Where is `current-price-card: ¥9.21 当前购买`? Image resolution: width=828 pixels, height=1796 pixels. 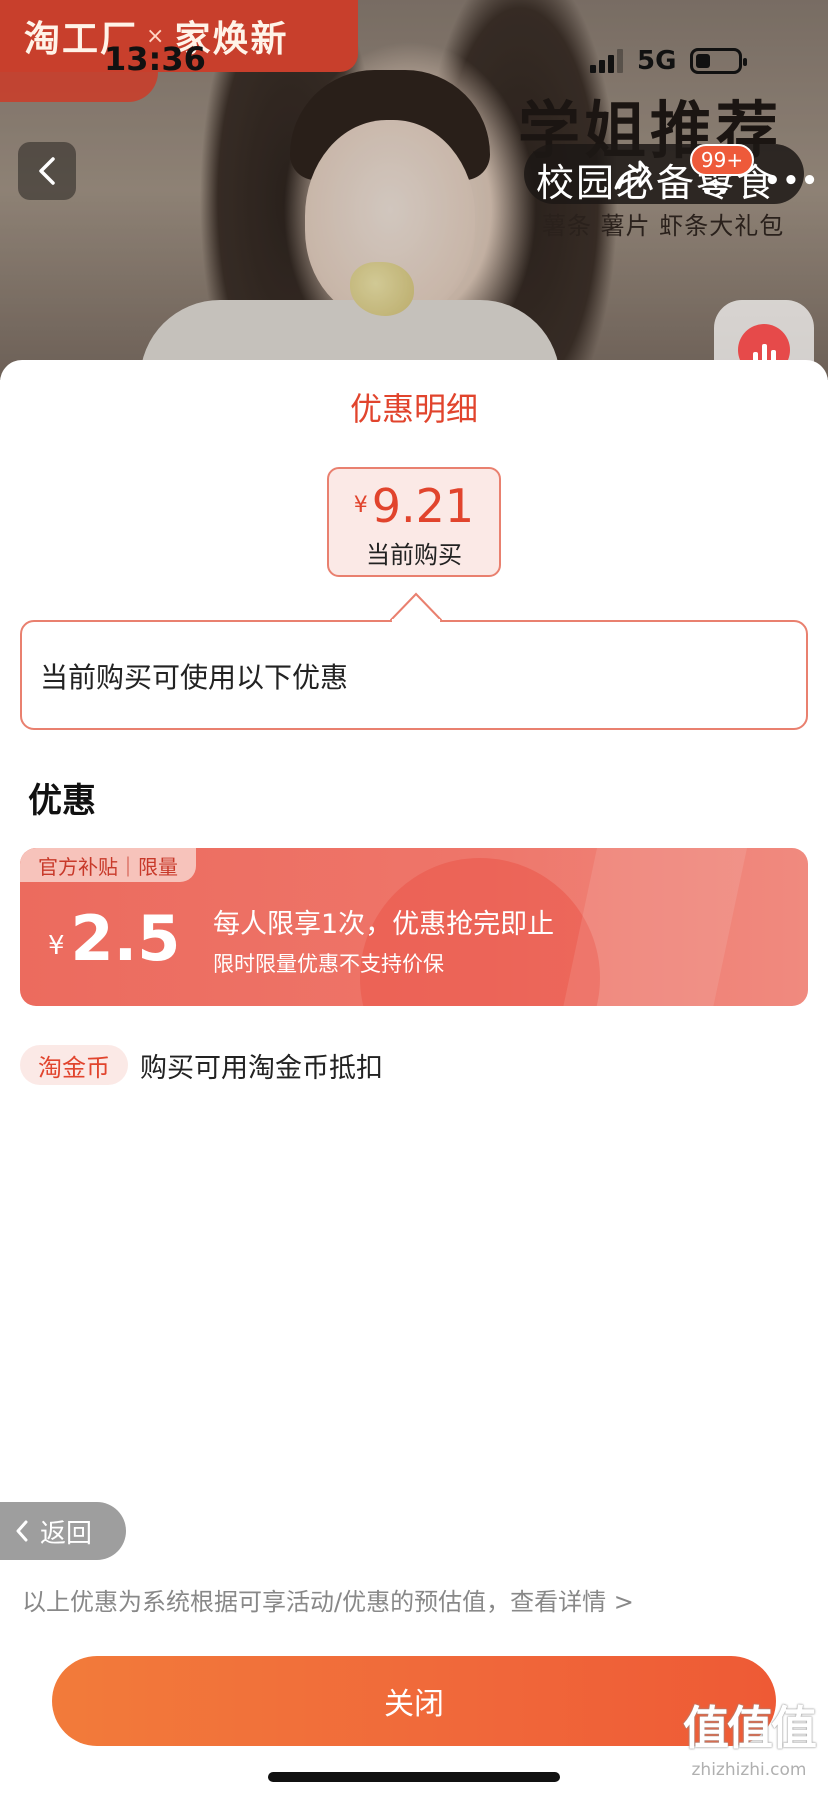 current-price-card: ¥9.21 当前购买 is located at coordinates (414, 522).